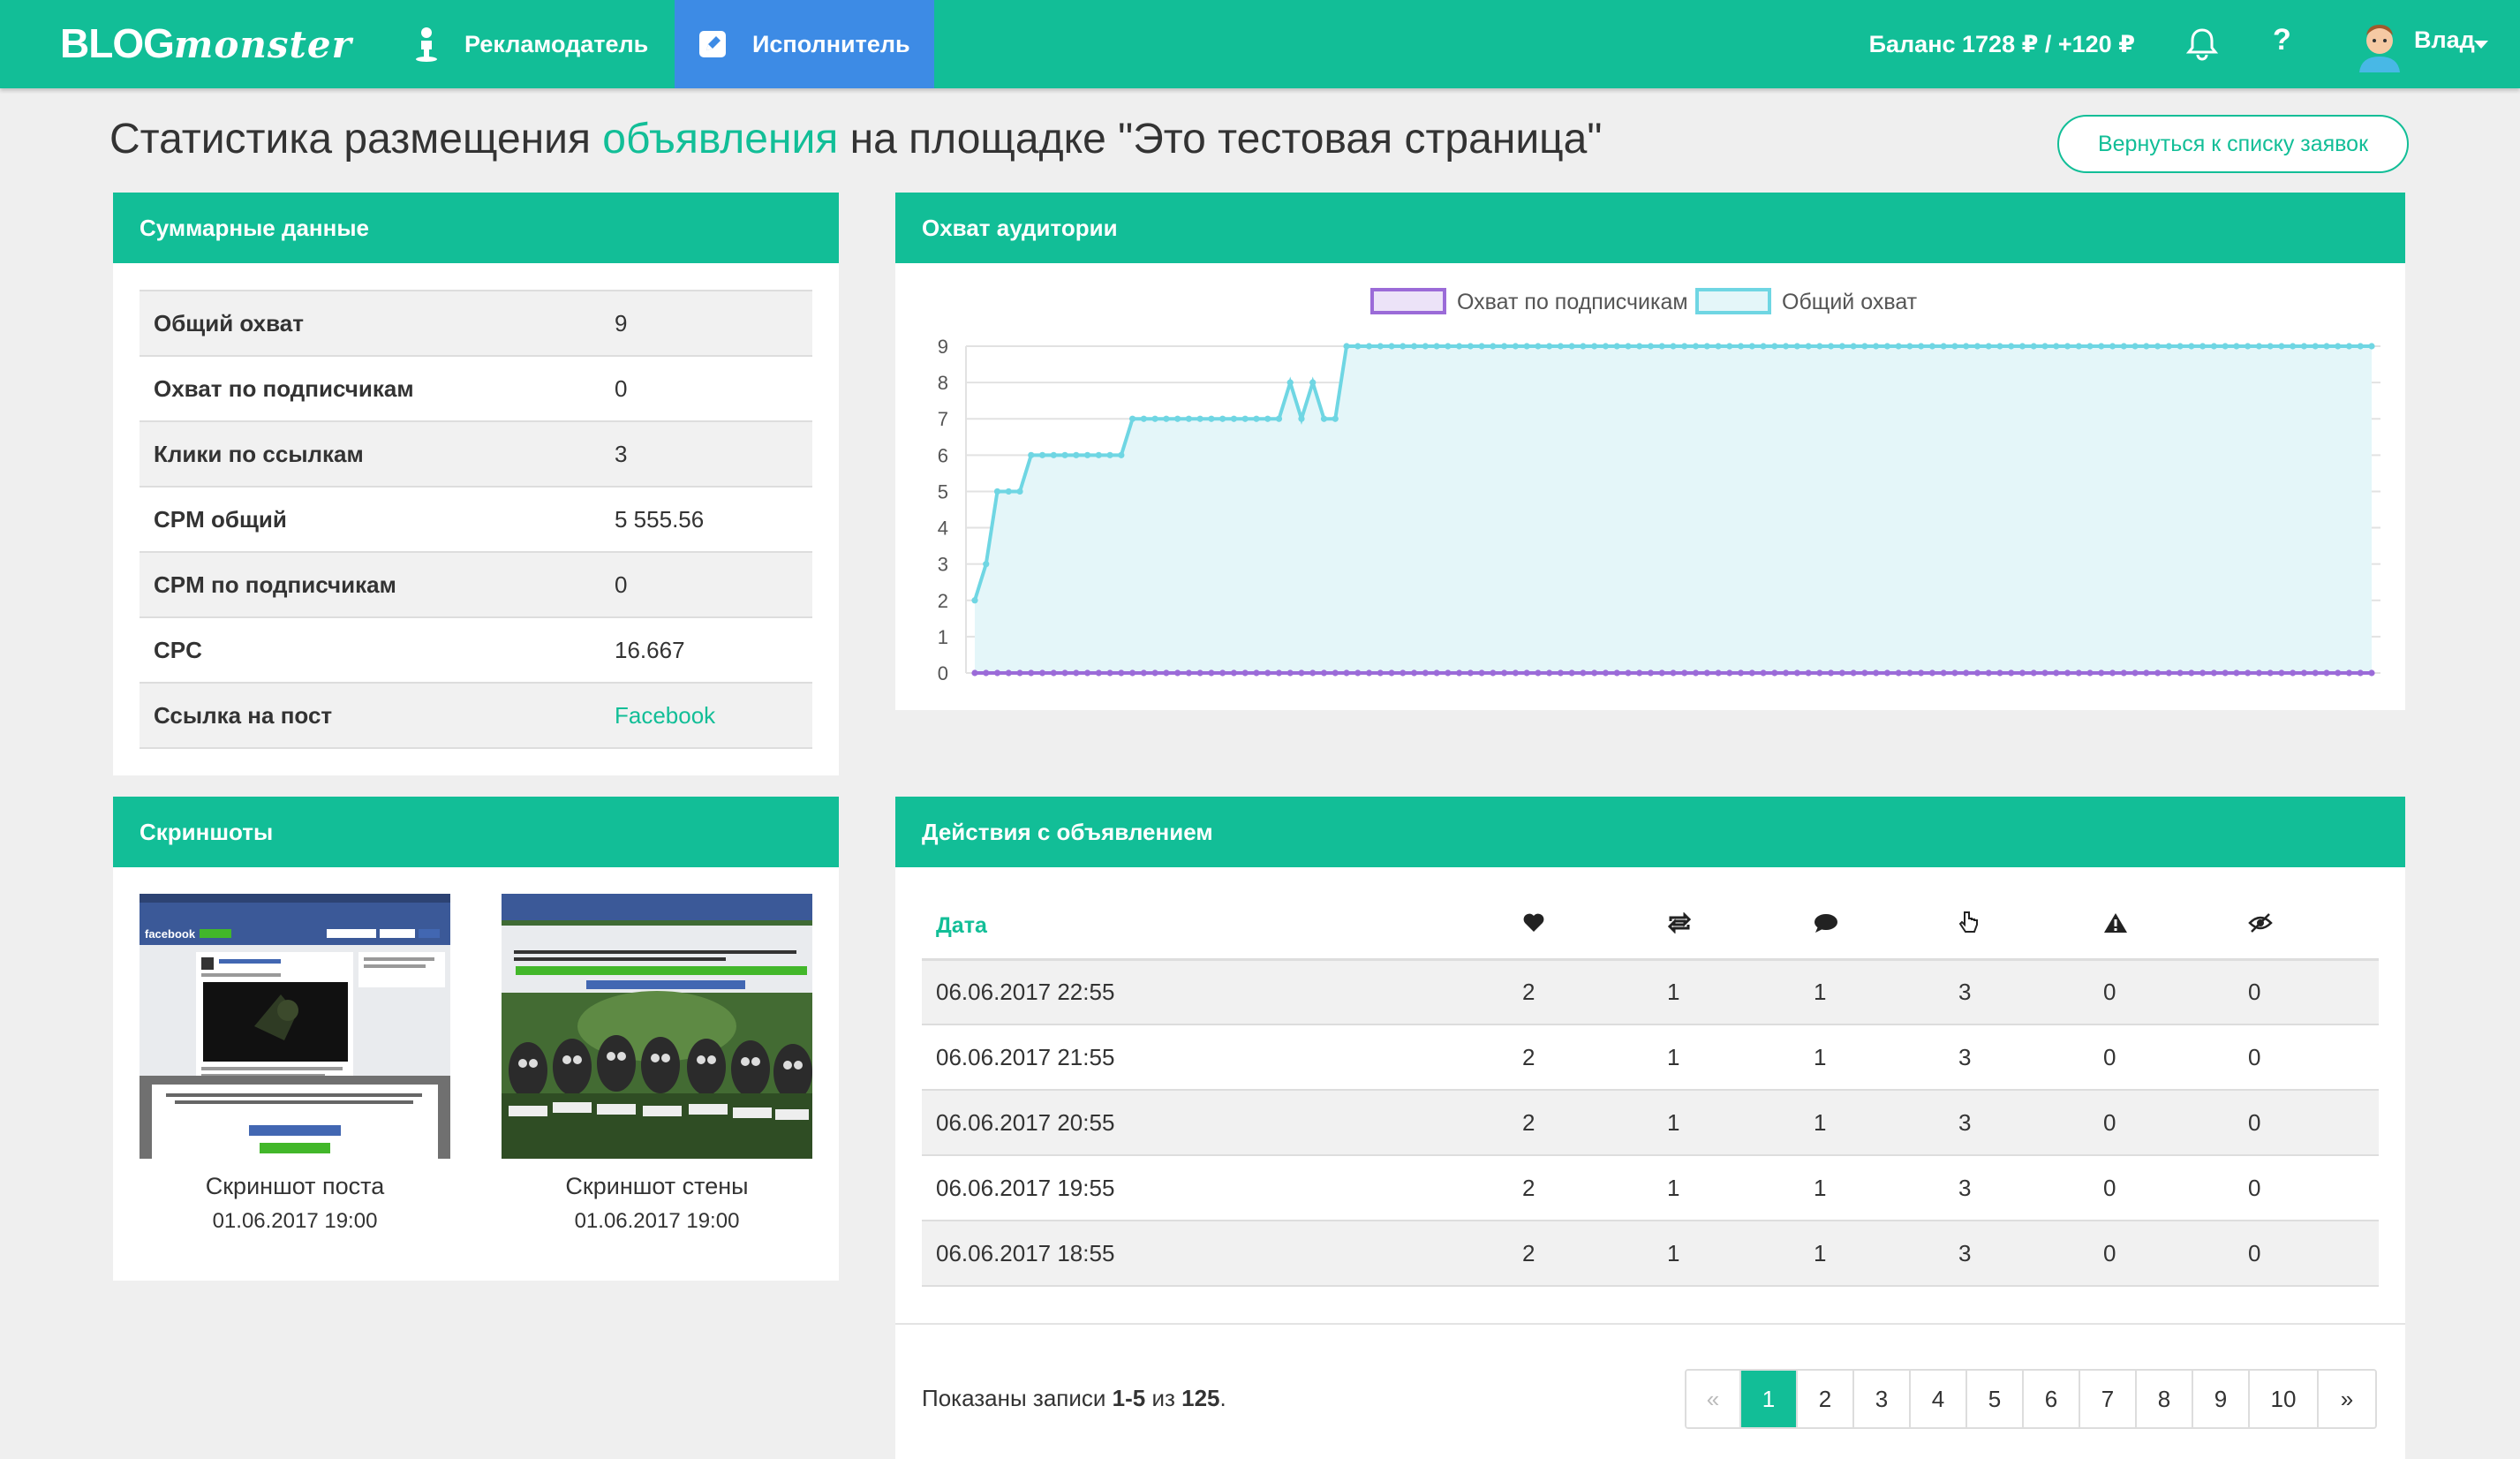 The image size is (2520, 1459). Describe the element at coordinates (2233, 144) in the screenshot. I see `back-to-requests-button: Вернуться к списку заявок` at that location.